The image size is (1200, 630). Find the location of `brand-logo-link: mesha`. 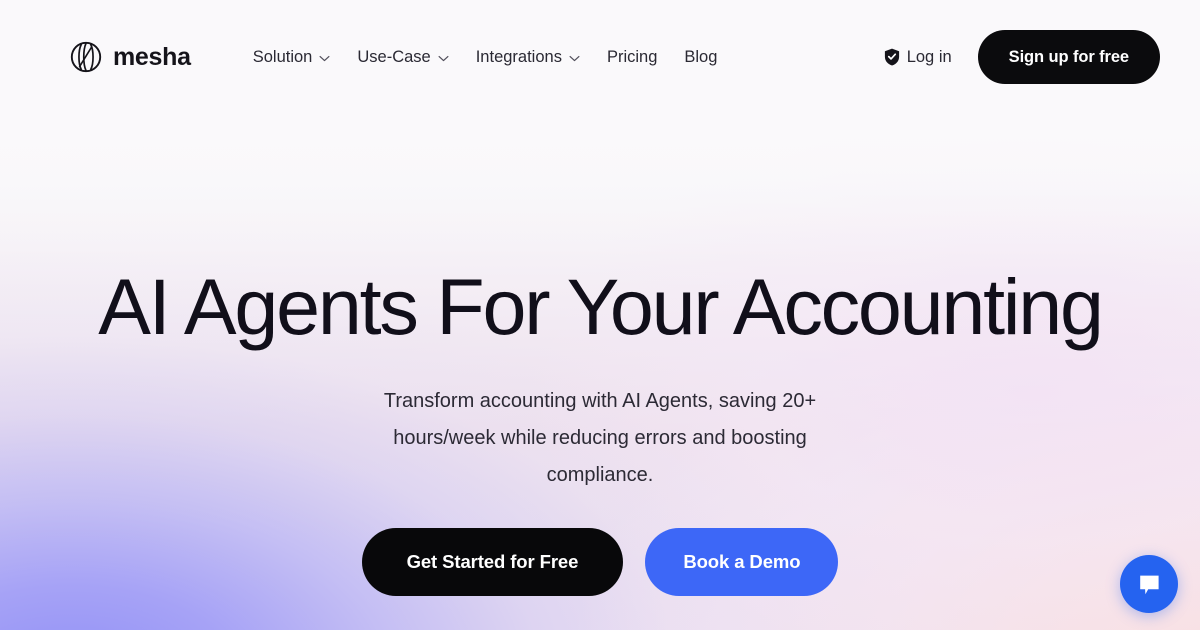

brand-logo-link: mesha is located at coordinates (130, 57).